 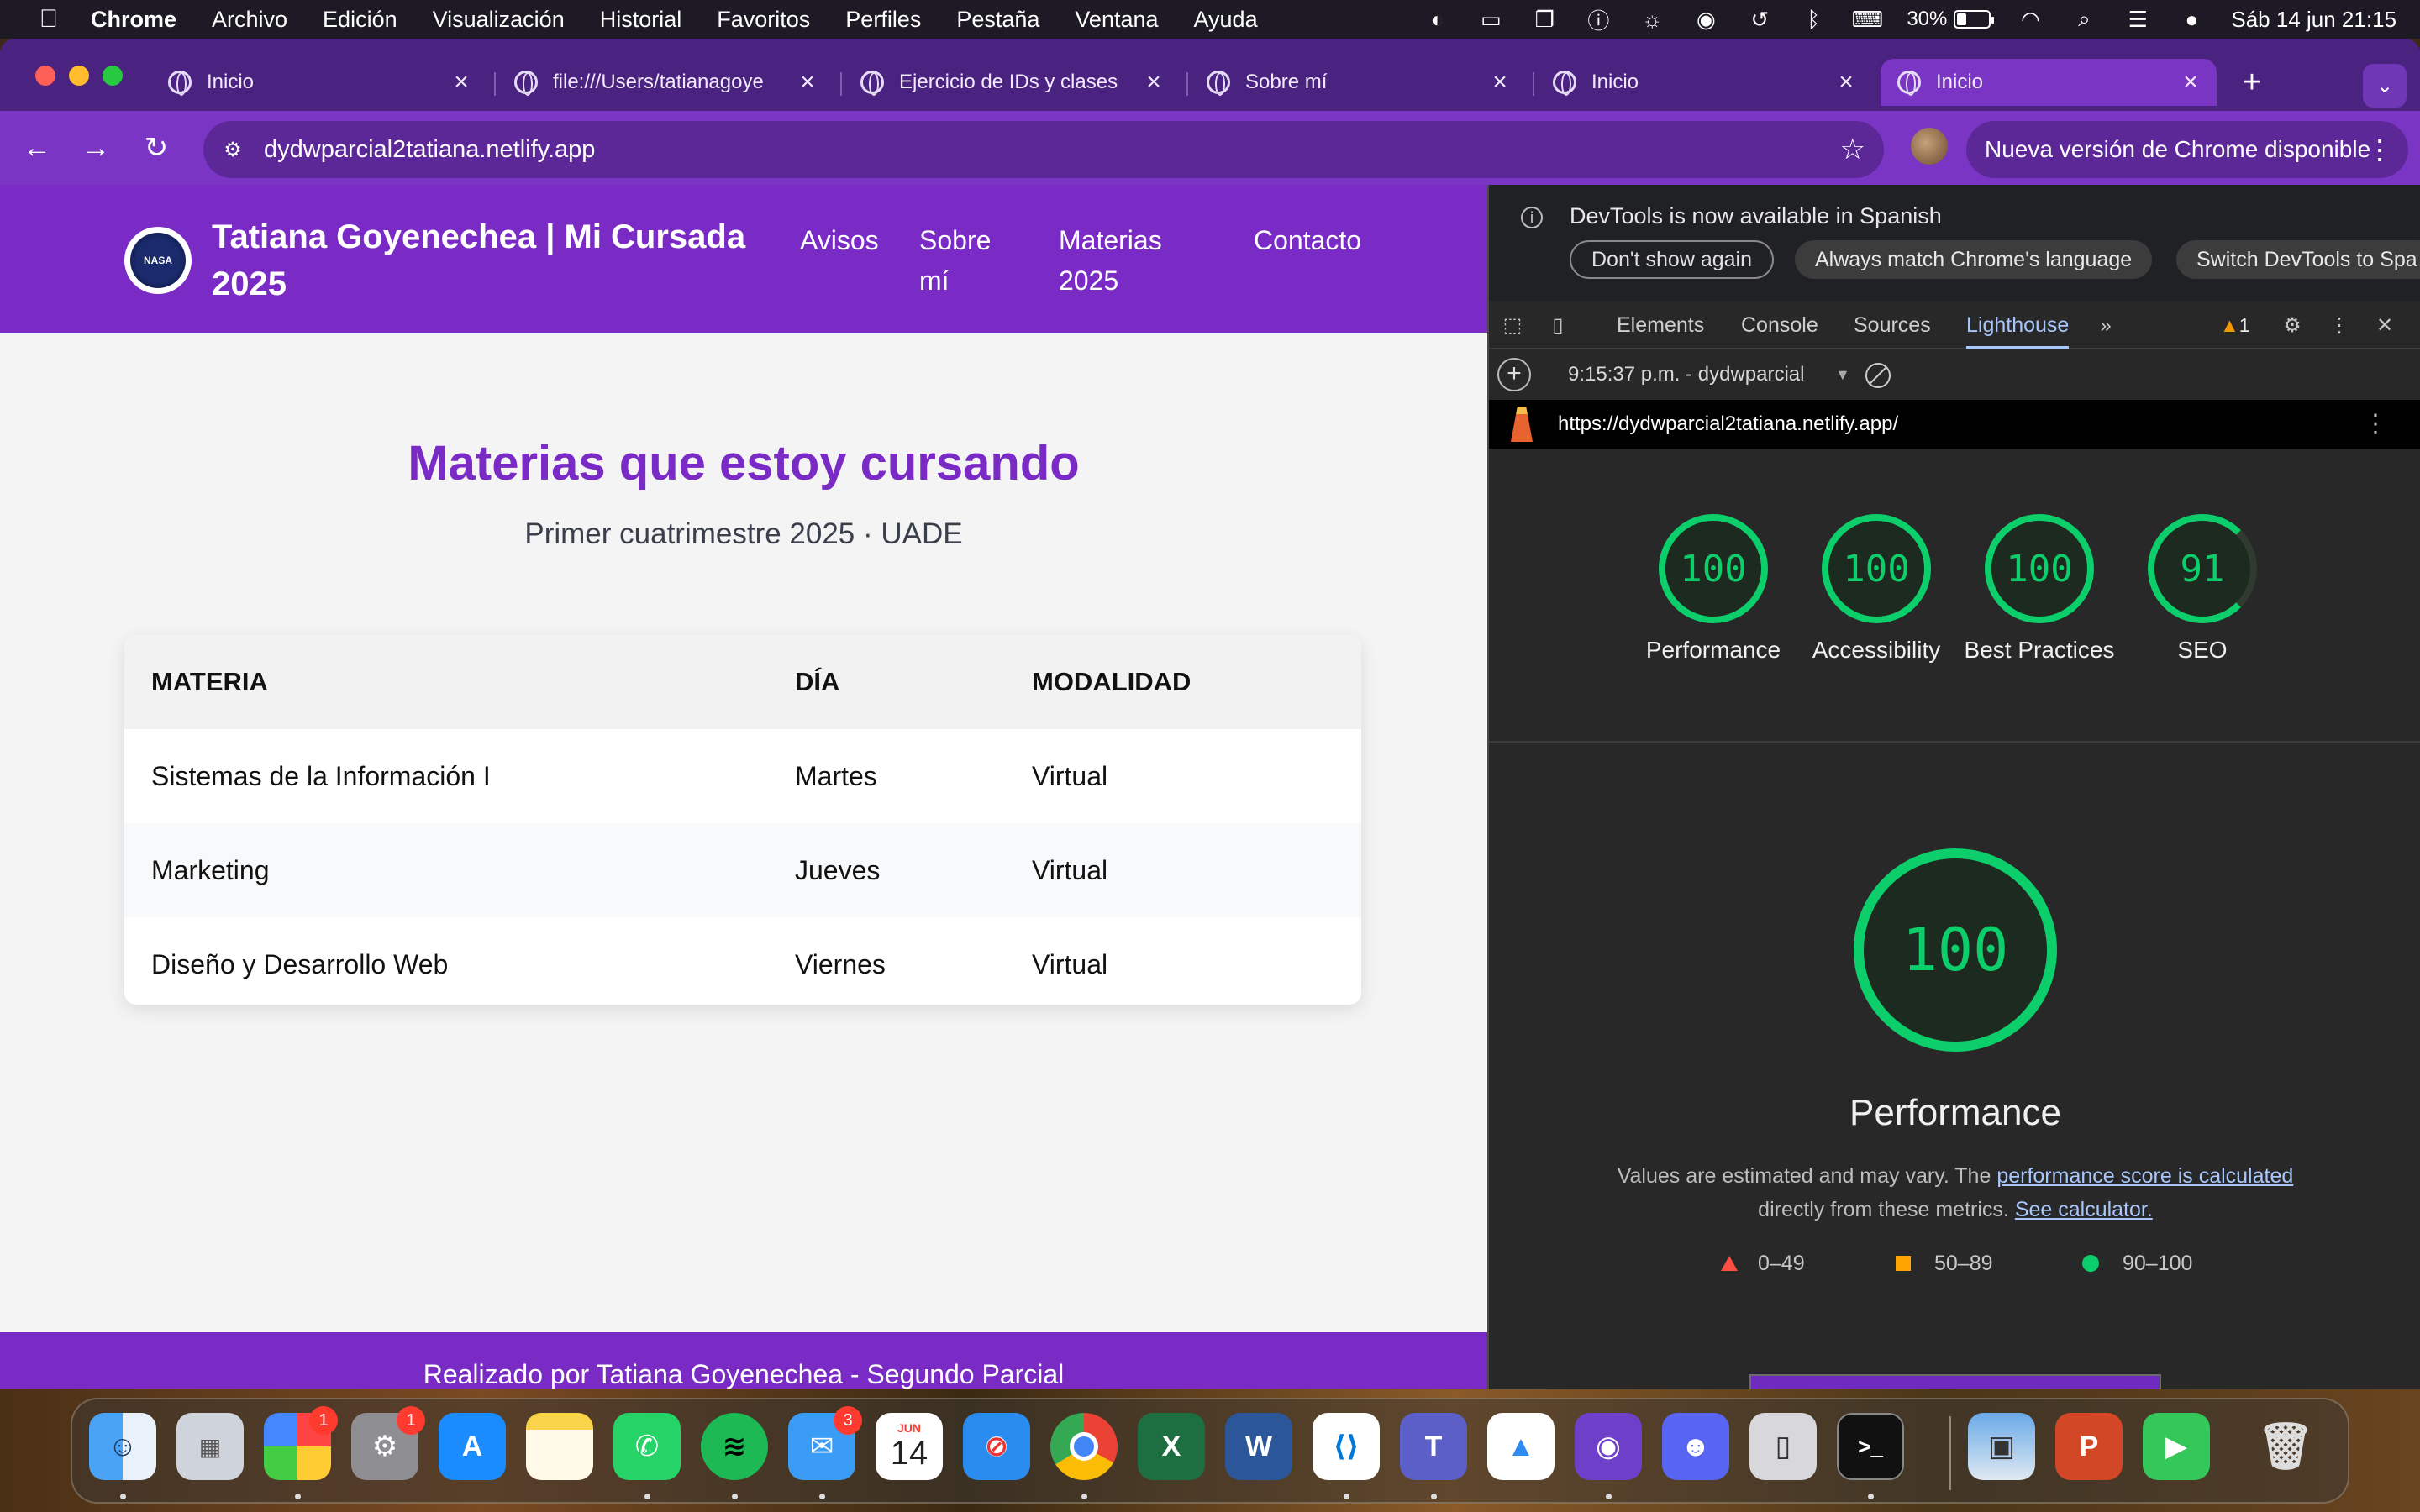 What do you see at coordinates (1358, 82) in the screenshot?
I see `tab-sobre-mi: Sobre mí ×` at bounding box center [1358, 82].